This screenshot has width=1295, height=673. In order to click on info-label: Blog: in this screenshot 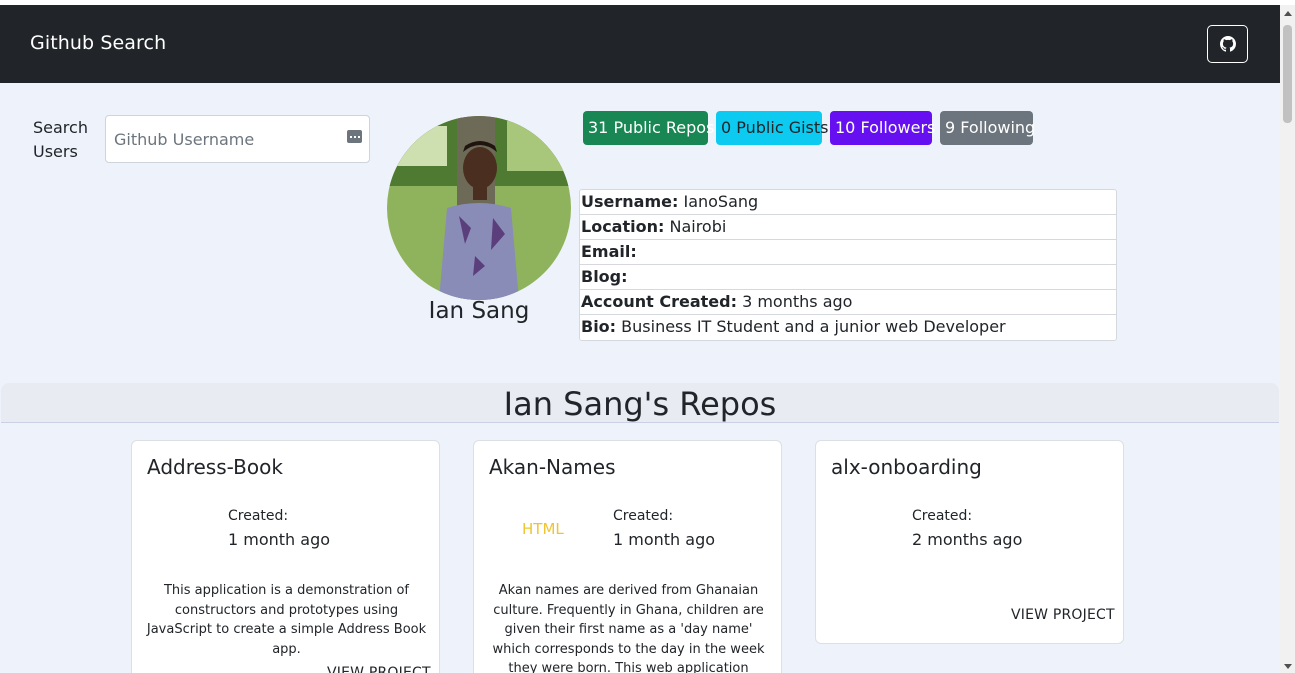, I will do `click(604, 276)`.